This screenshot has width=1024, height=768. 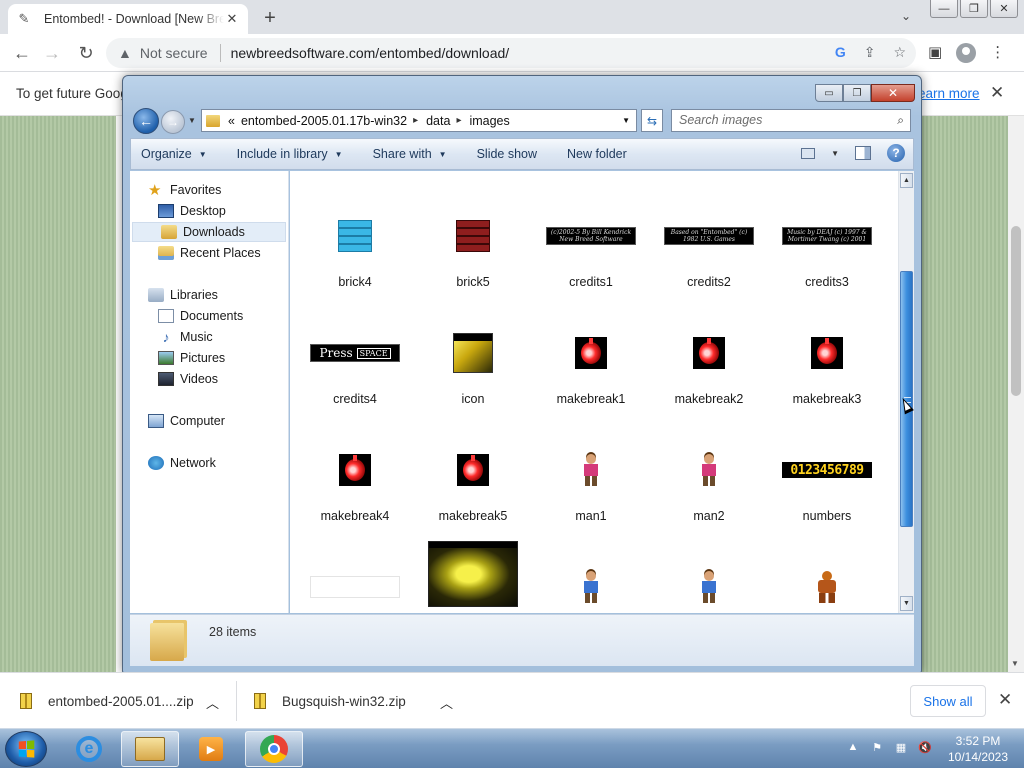 I want to click on volume-muted-icon: 🔇, so click(x=925, y=747).